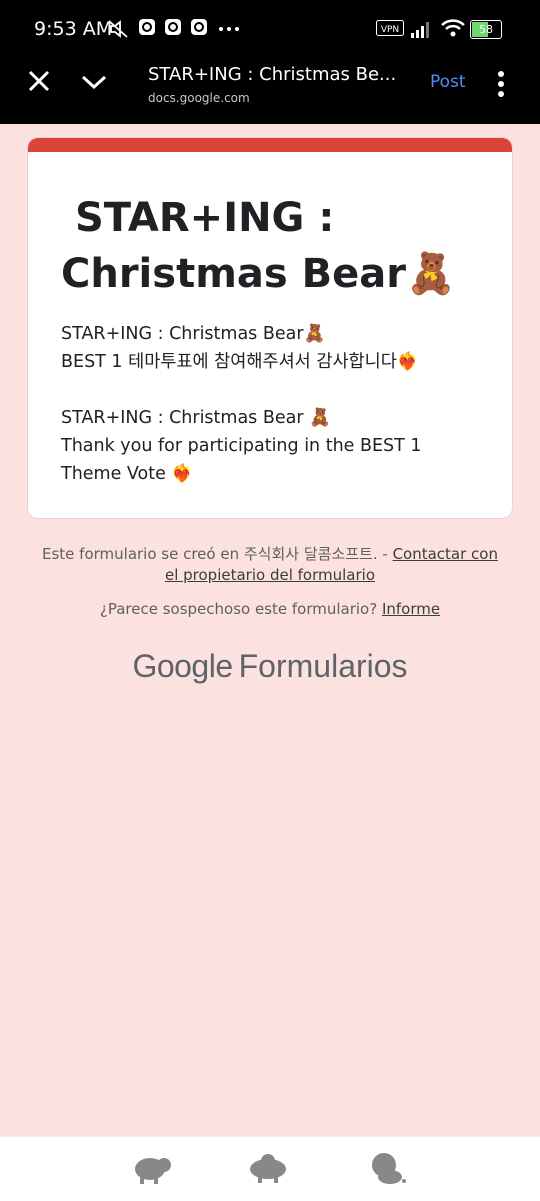 The width and height of the screenshot is (540, 1201). Describe the element at coordinates (217, 554) in the screenshot. I see `created-by-text: Este formulario se creó en 주식회사 달콤소프트. -` at that location.